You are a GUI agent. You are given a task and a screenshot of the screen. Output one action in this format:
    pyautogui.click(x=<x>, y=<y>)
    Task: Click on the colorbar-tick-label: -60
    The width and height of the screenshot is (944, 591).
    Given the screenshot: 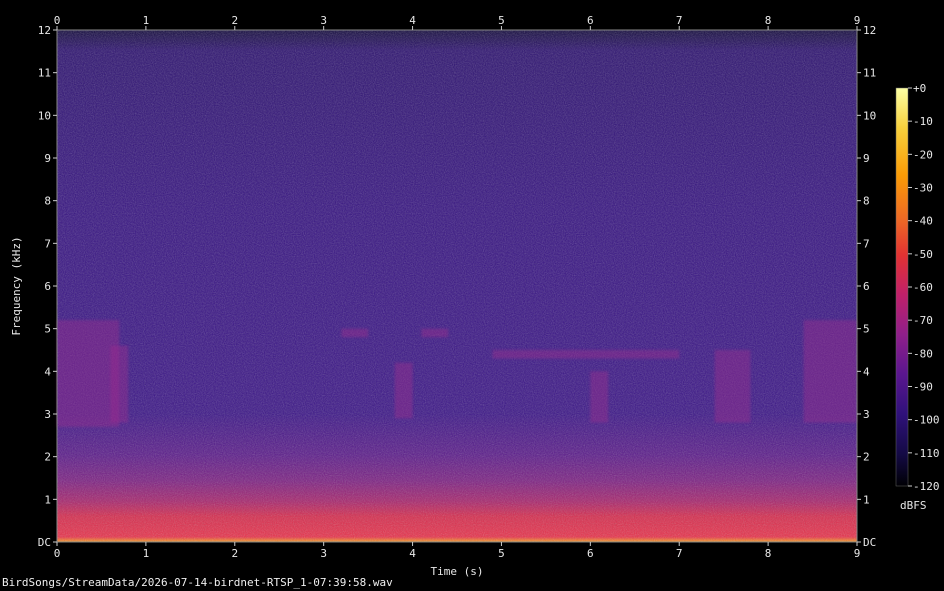 What is the action you would take?
    pyautogui.click(x=923, y=287)
    